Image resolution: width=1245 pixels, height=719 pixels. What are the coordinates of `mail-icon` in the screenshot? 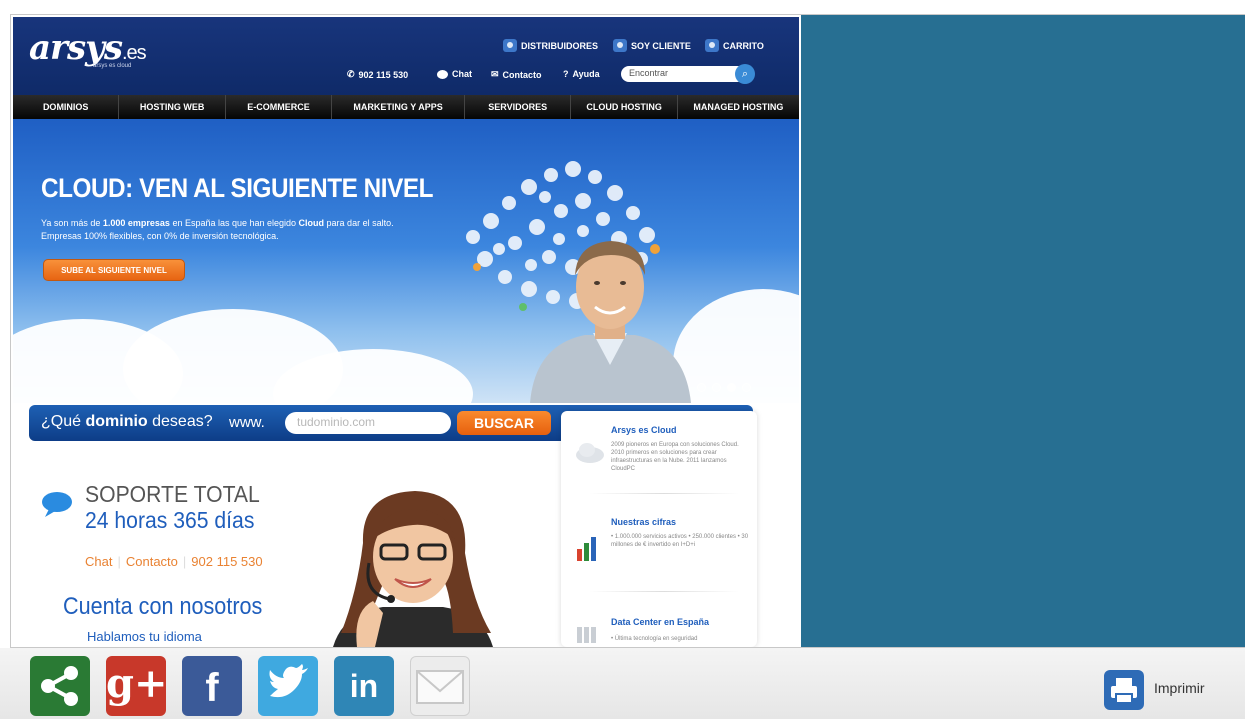 It's located at (440, 687).